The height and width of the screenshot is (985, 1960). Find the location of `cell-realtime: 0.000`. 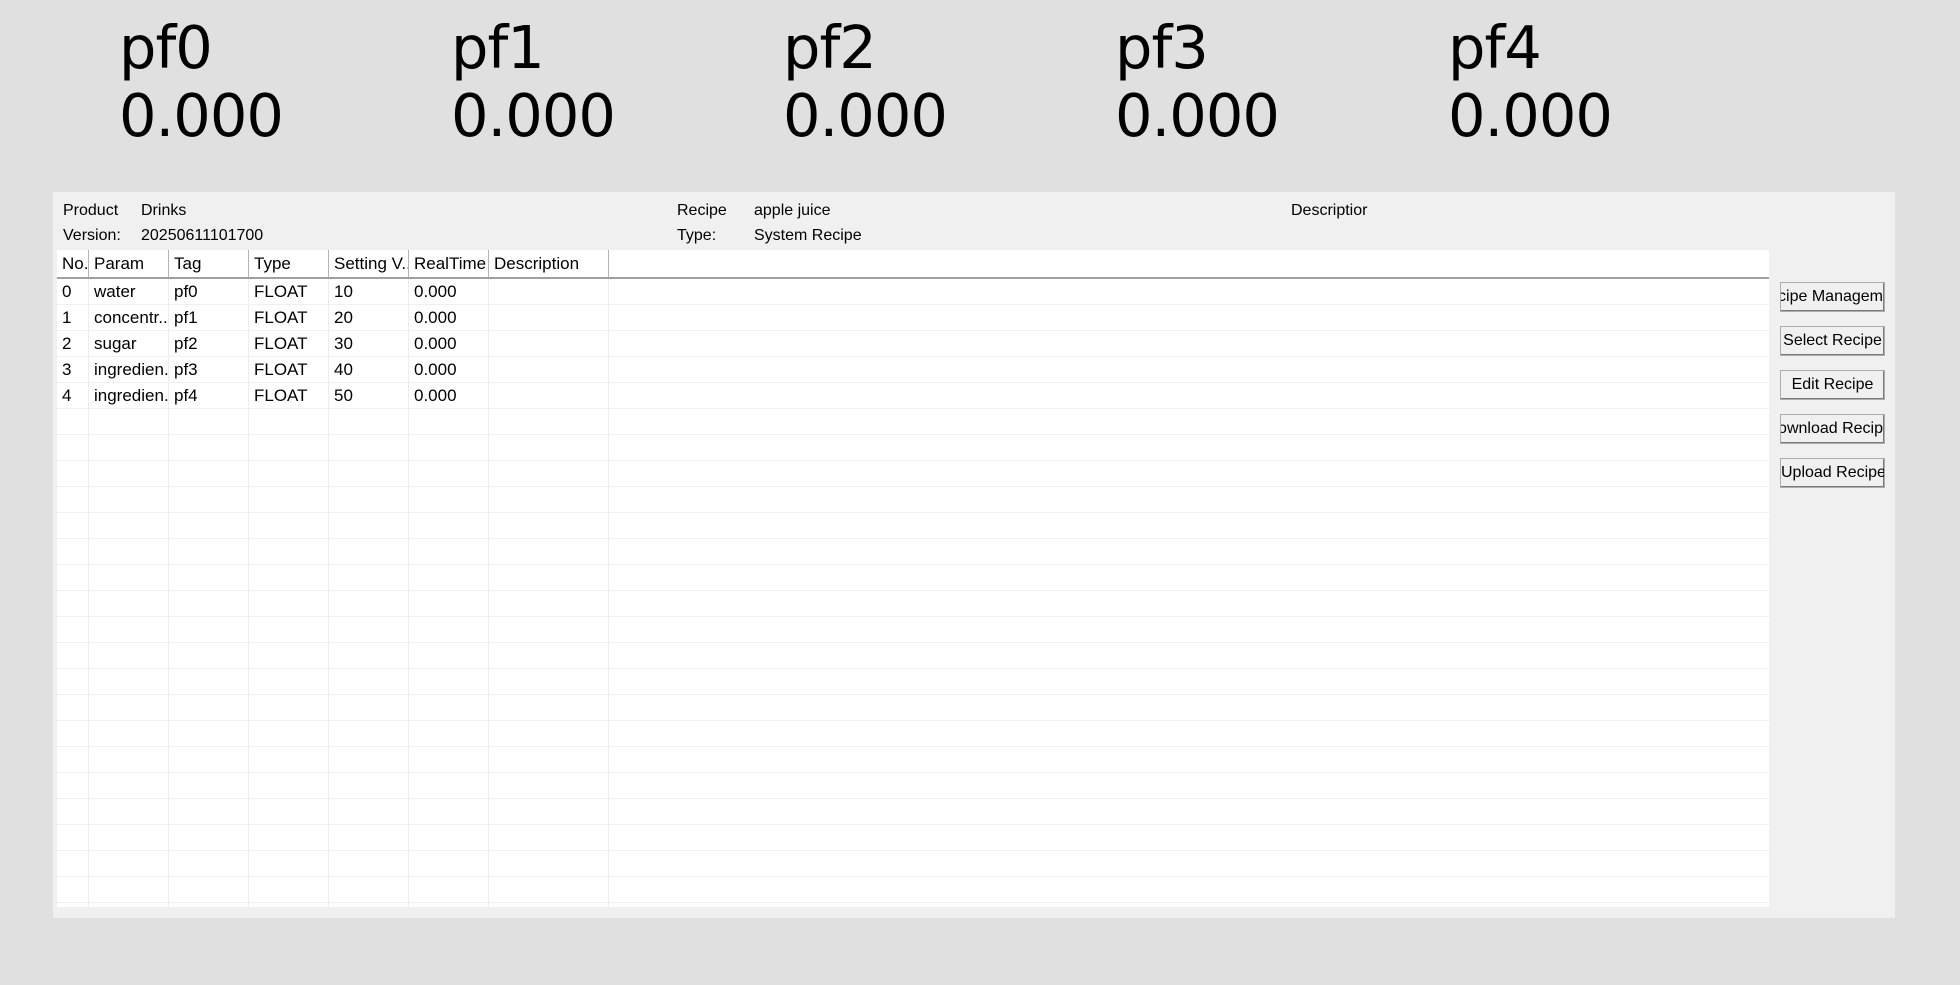

cell-realtime: 0.000 is located at coordinates (449, 317).